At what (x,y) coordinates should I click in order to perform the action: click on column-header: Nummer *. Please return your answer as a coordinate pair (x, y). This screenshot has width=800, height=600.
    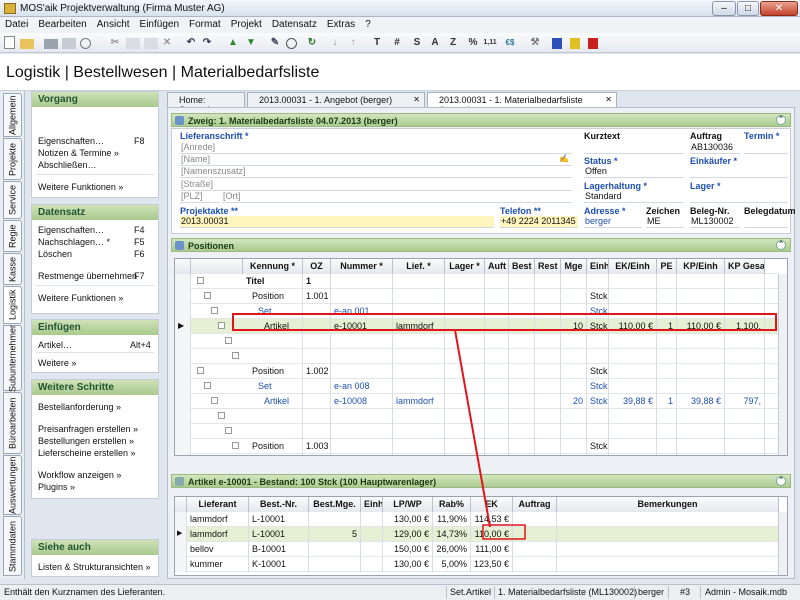
    Looking at the image, I should click on (362, 266).